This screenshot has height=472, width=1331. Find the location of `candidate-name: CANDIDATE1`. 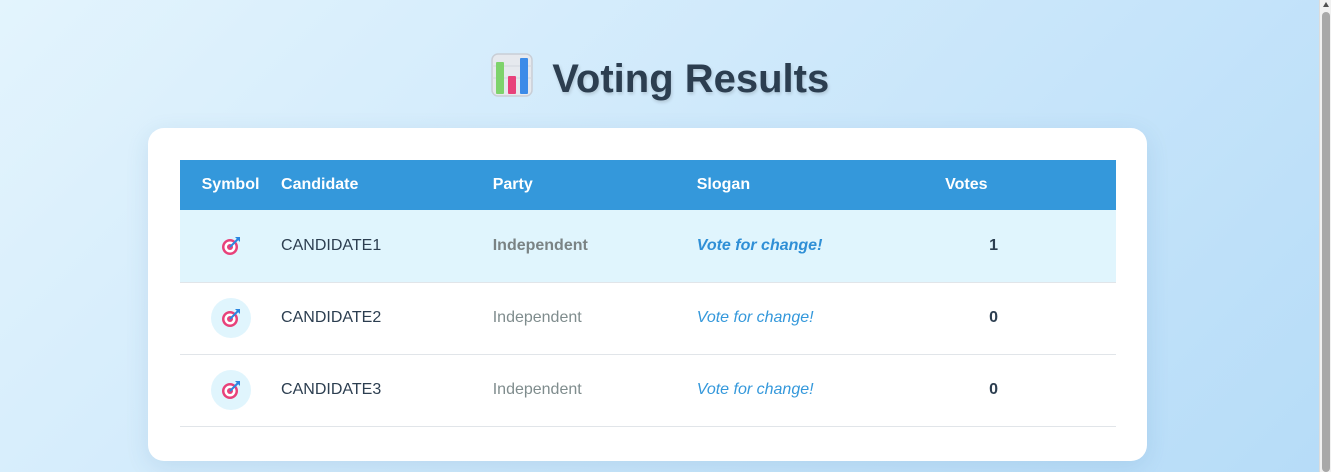

candidate-name: CANDIDATE1 is located at coordinates (331, 245).